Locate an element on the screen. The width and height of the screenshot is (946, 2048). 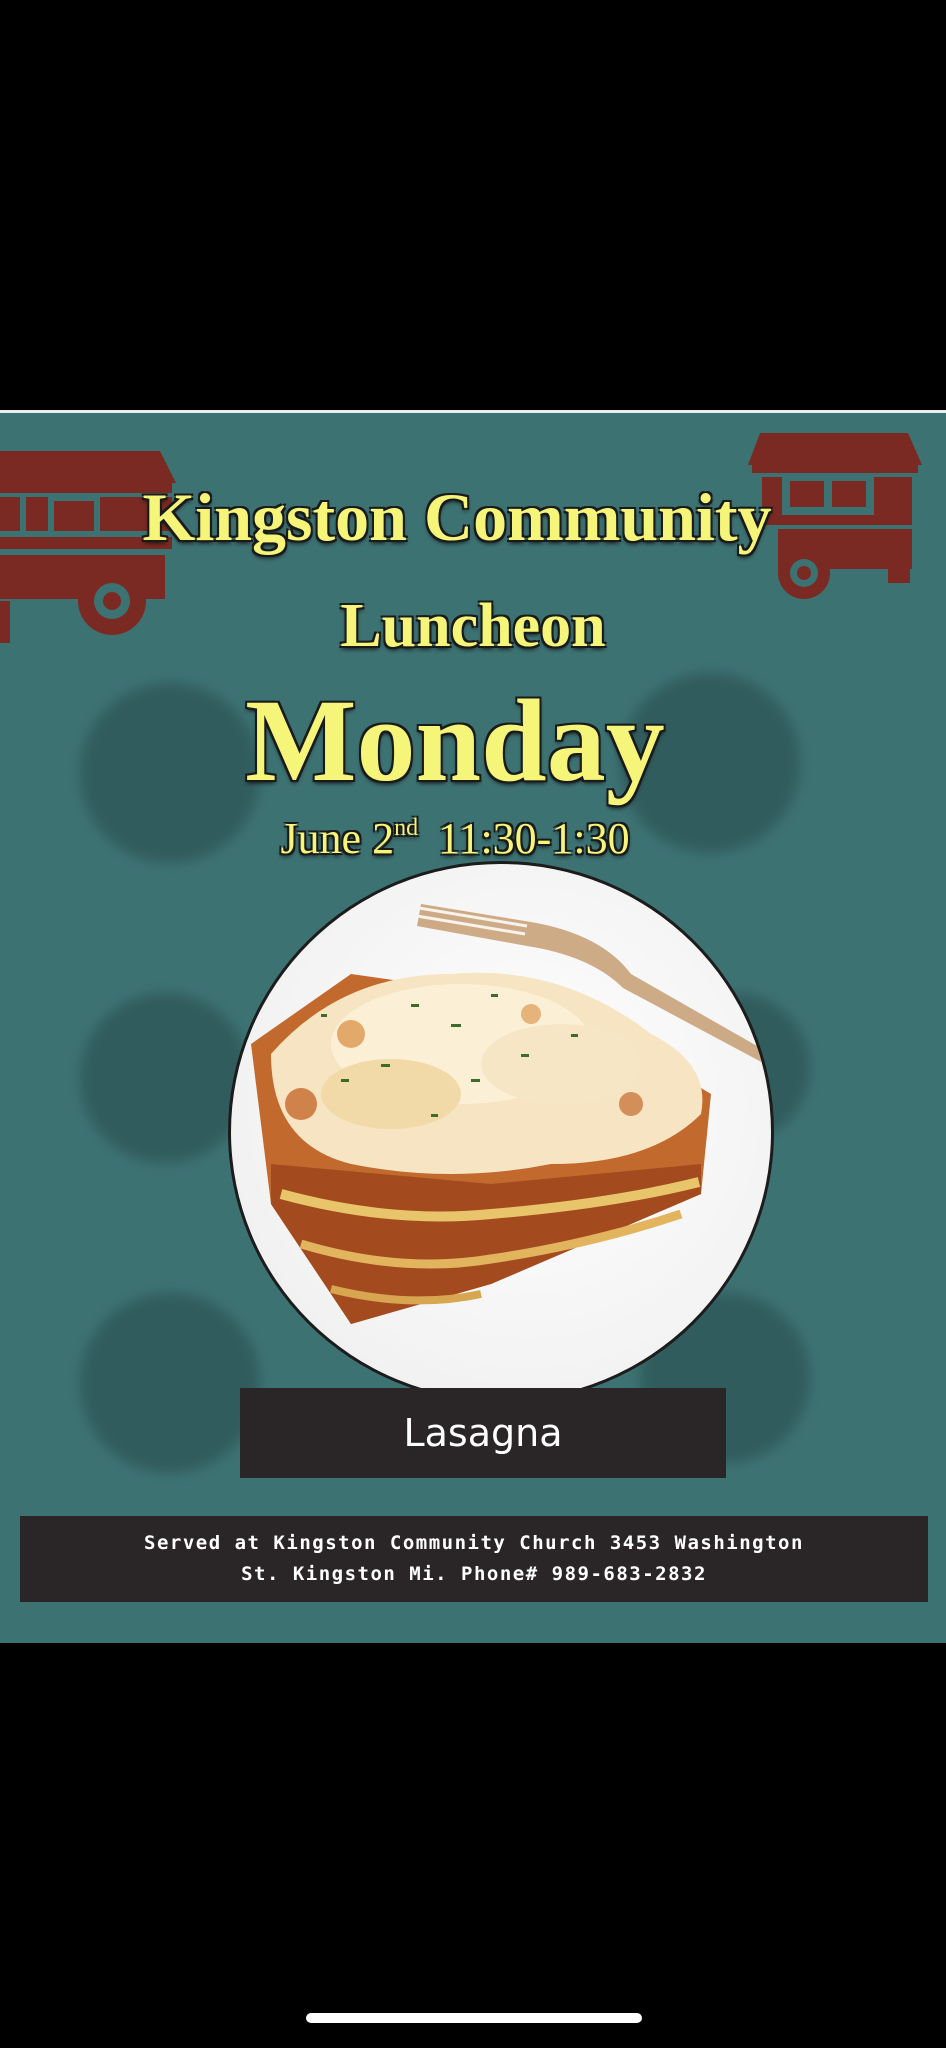
date-suffix: nd is located at coordinates (406, 828).